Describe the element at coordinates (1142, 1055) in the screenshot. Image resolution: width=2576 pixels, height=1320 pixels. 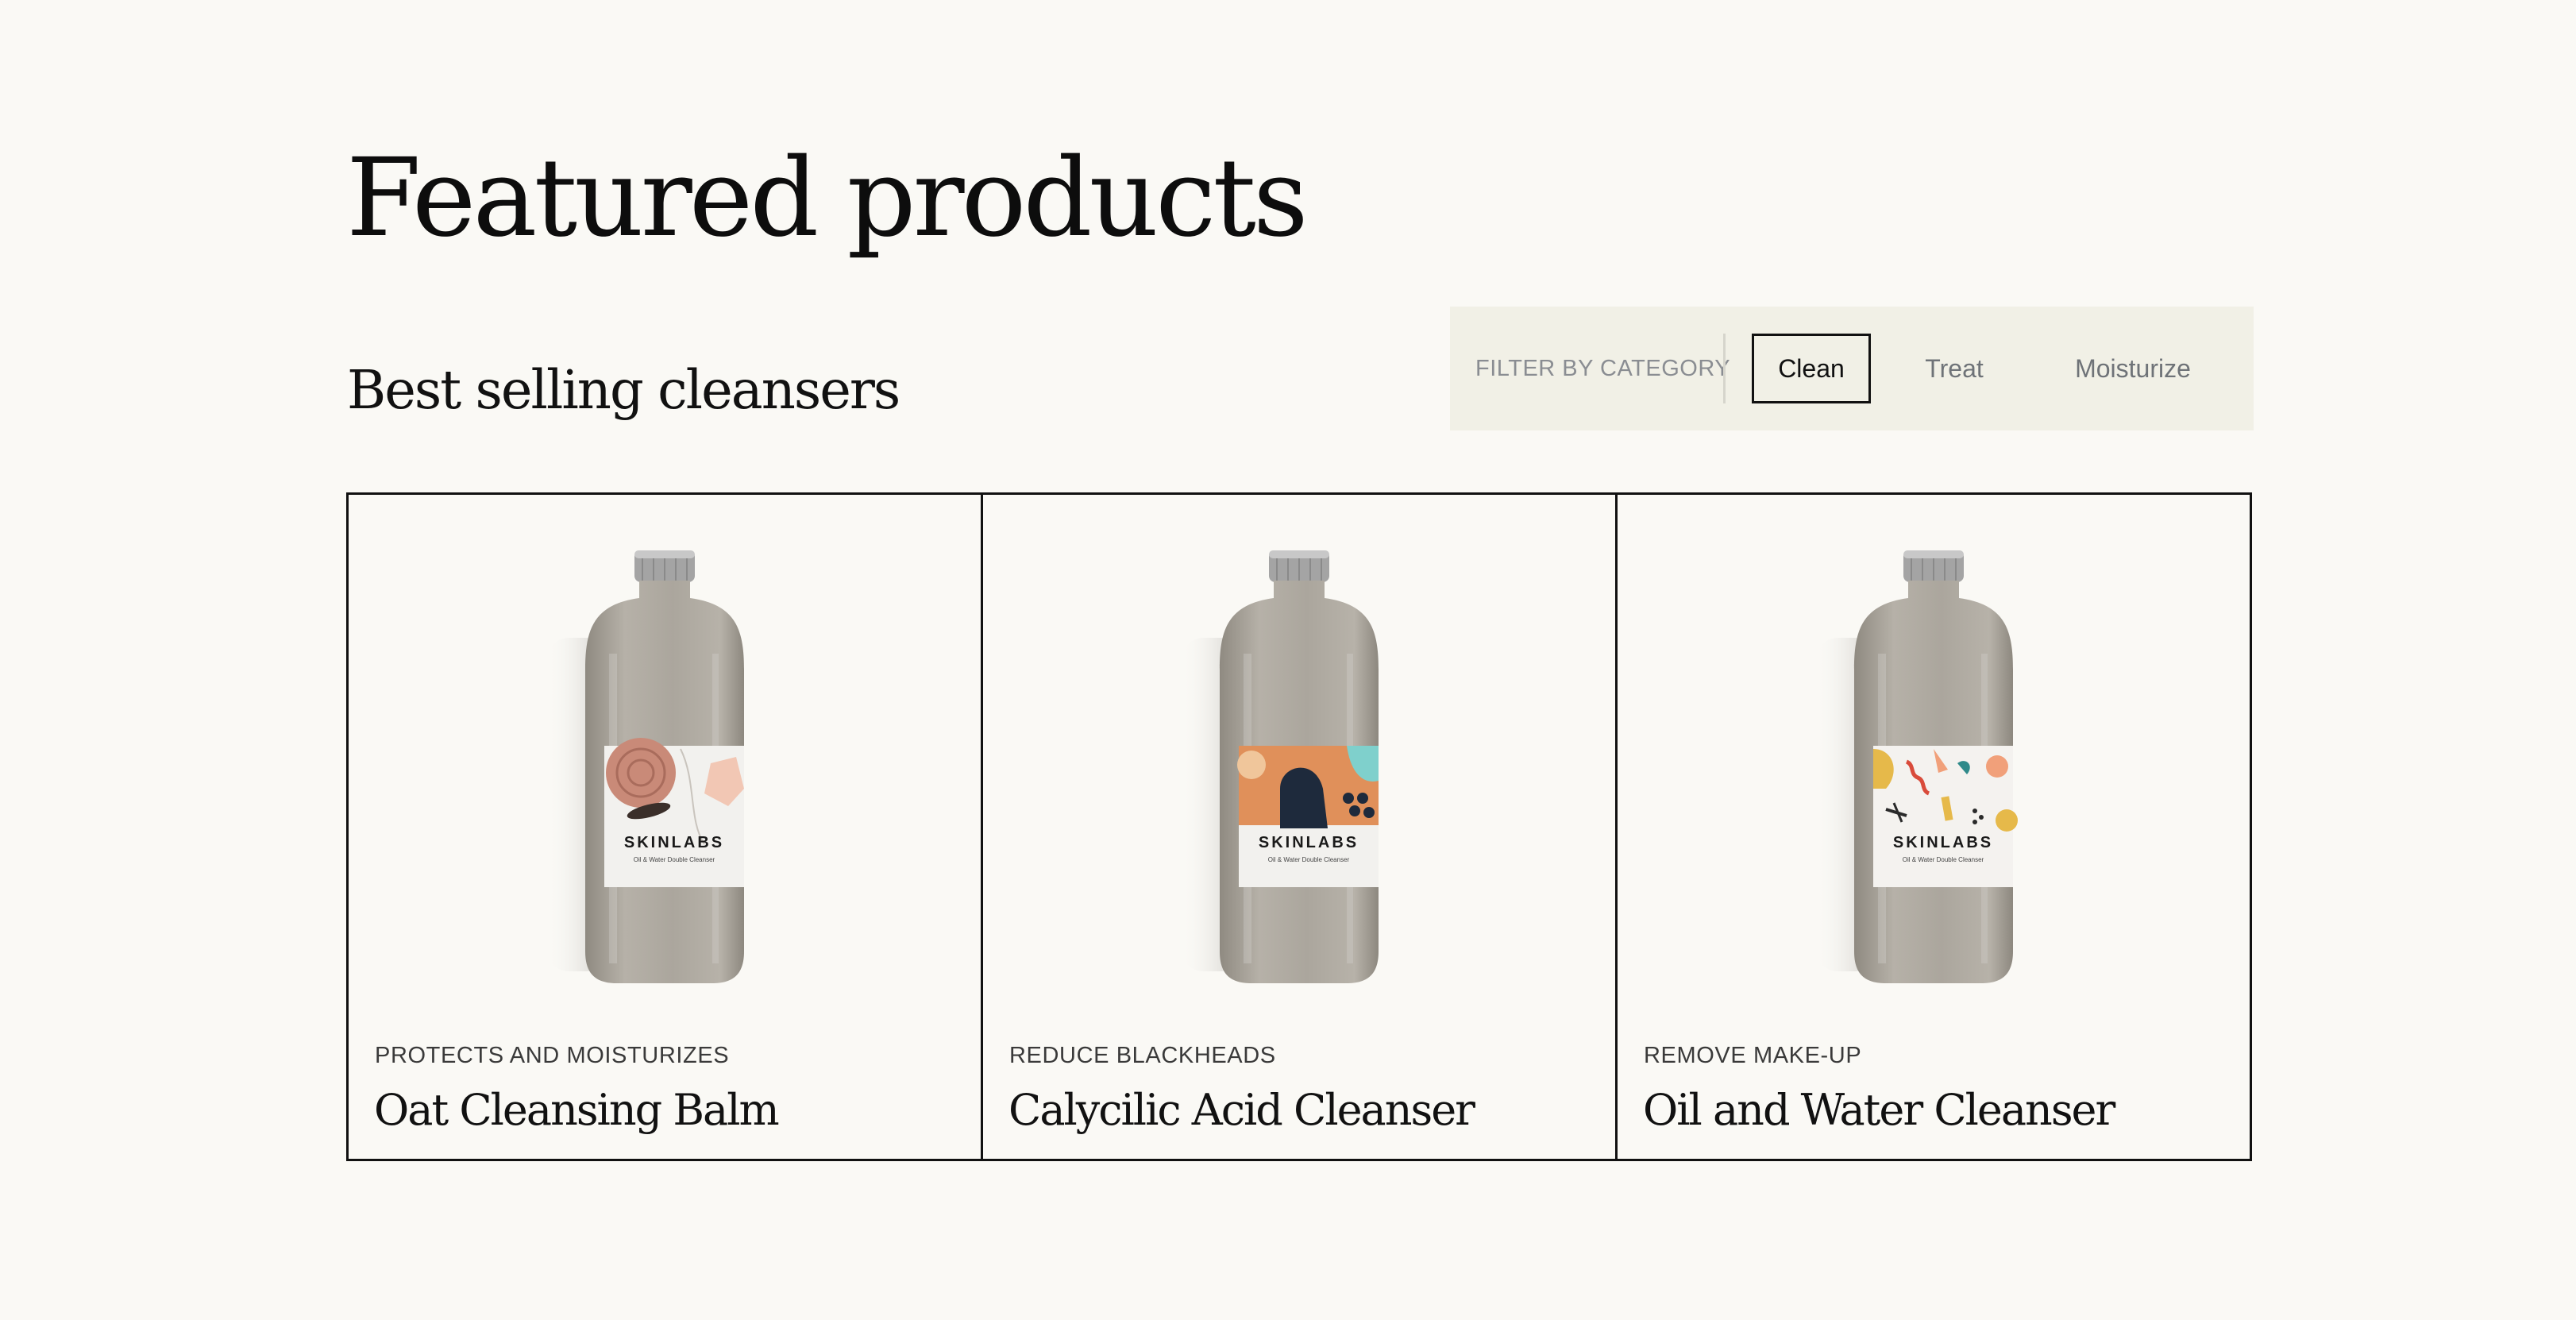
I see `product-tagline: REDUCE BLACKHEADS` at that location.